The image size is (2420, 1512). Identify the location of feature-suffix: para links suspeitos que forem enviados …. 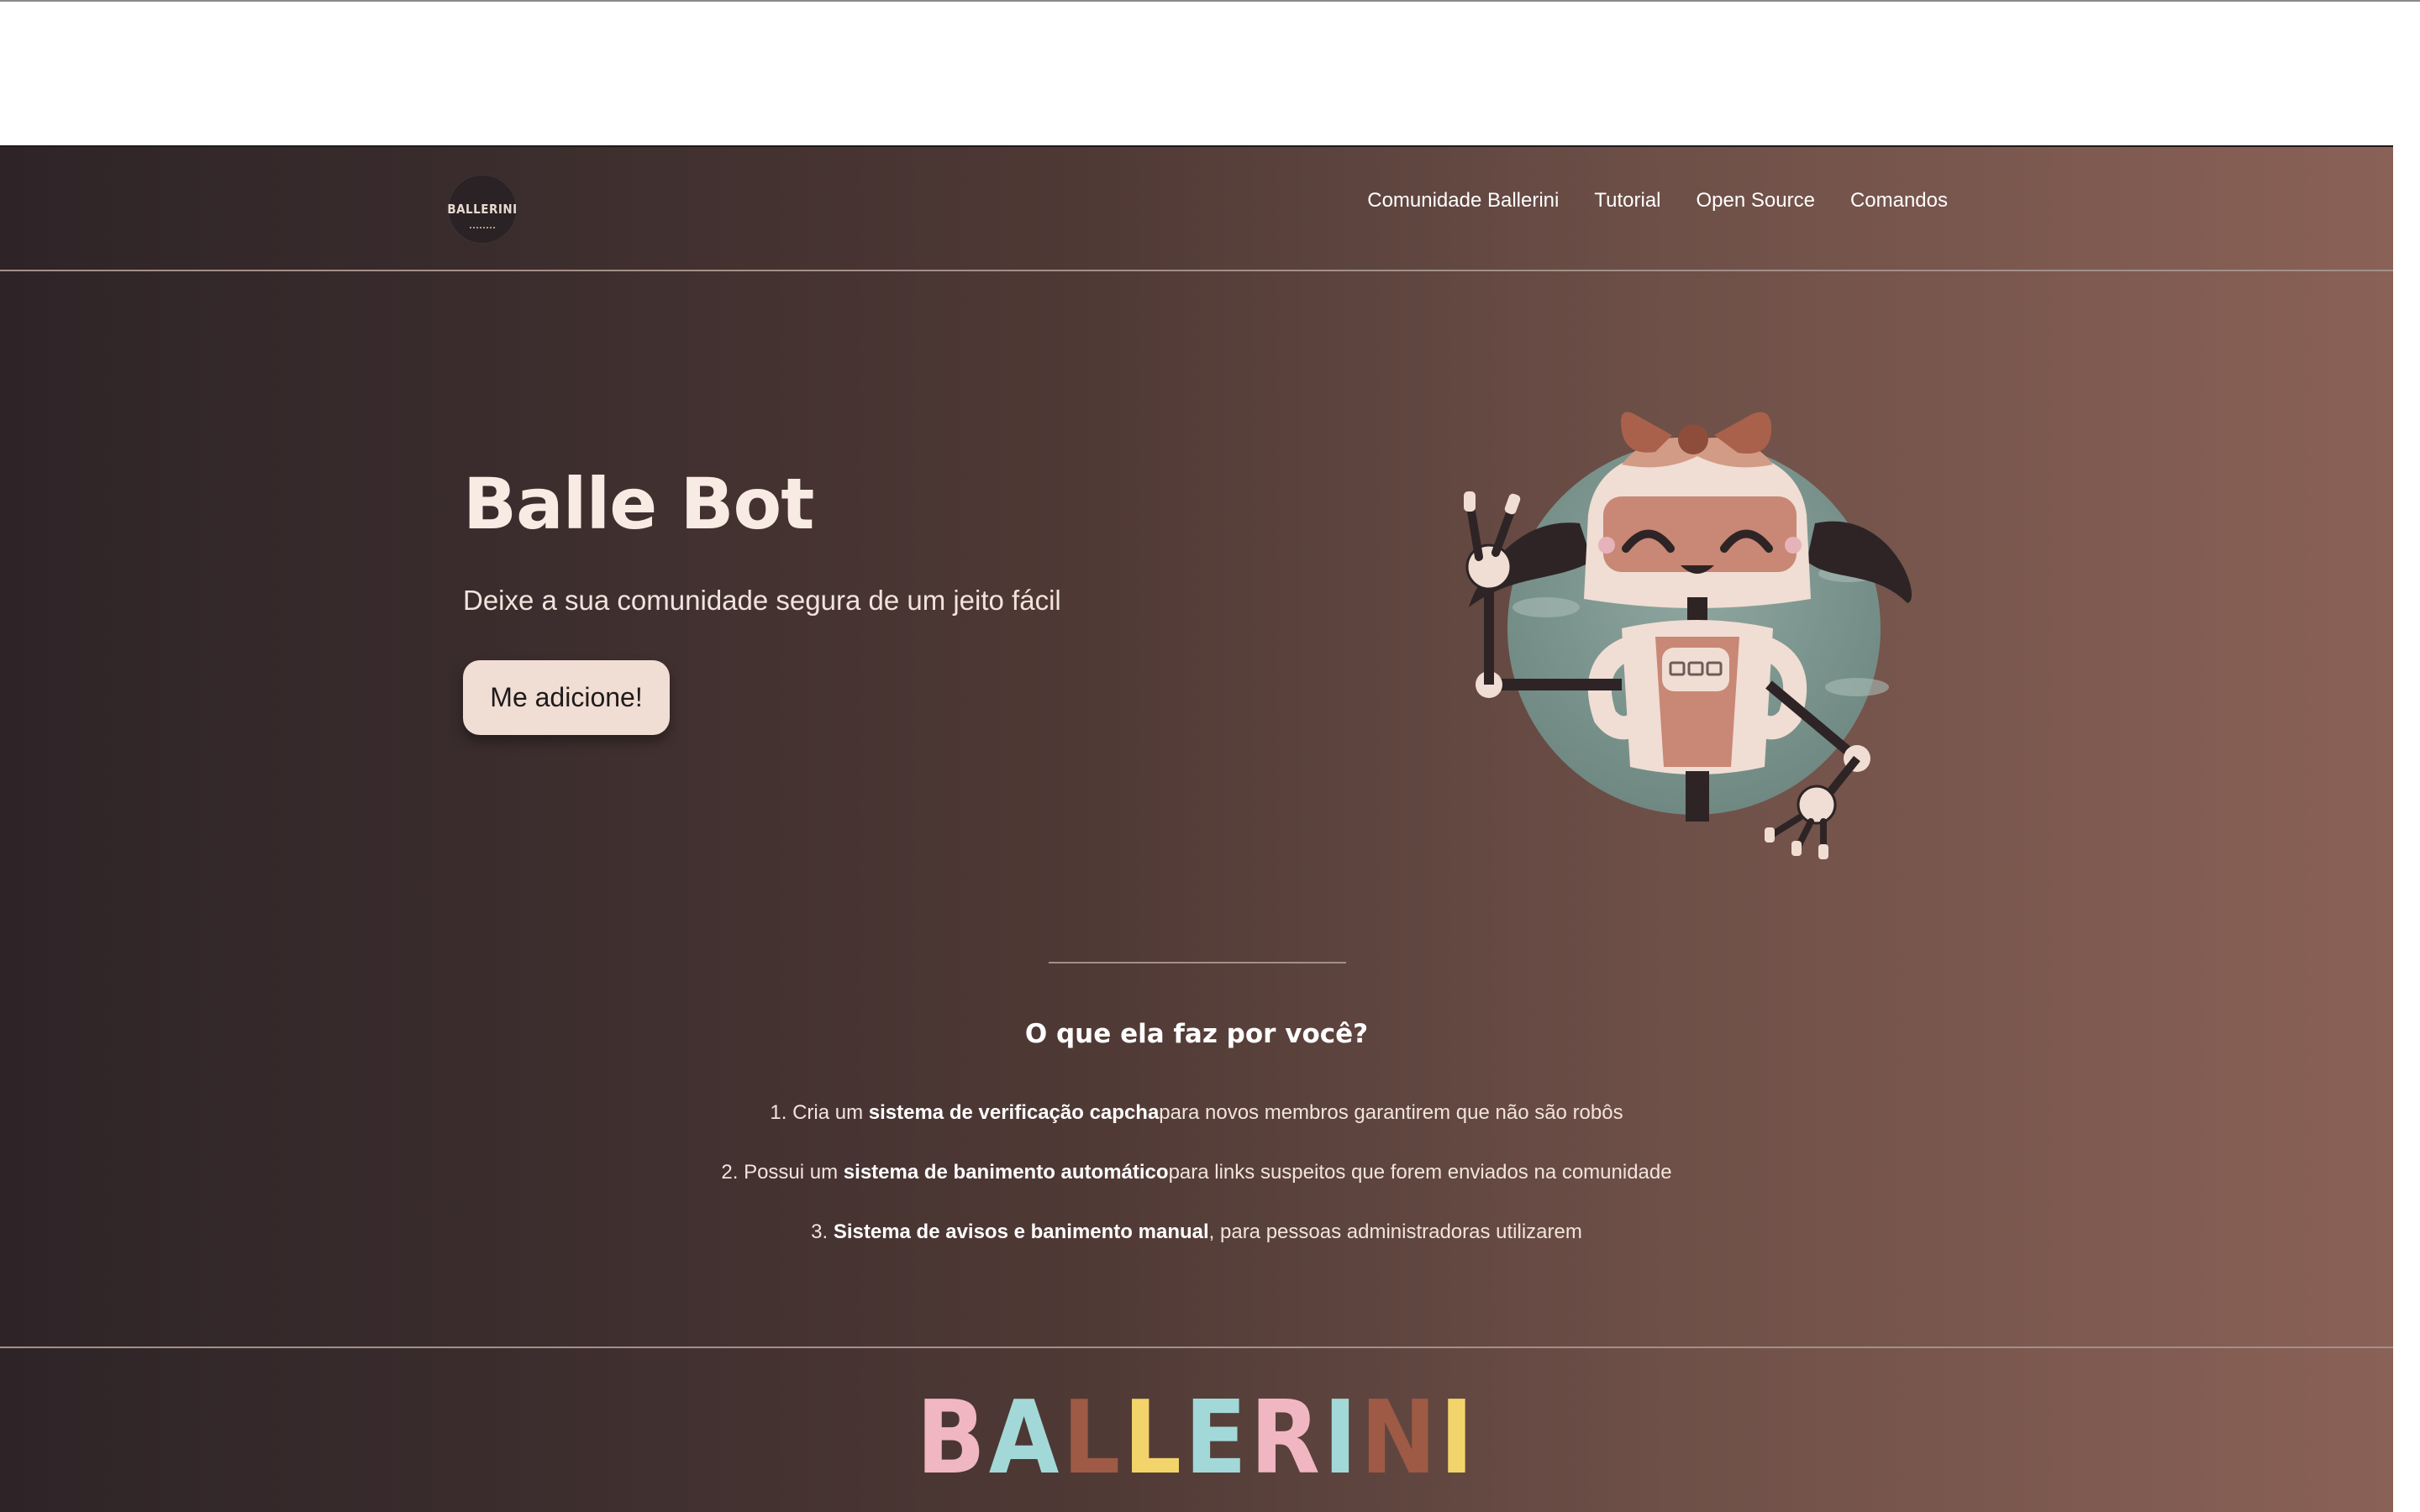
(1420, 1172).